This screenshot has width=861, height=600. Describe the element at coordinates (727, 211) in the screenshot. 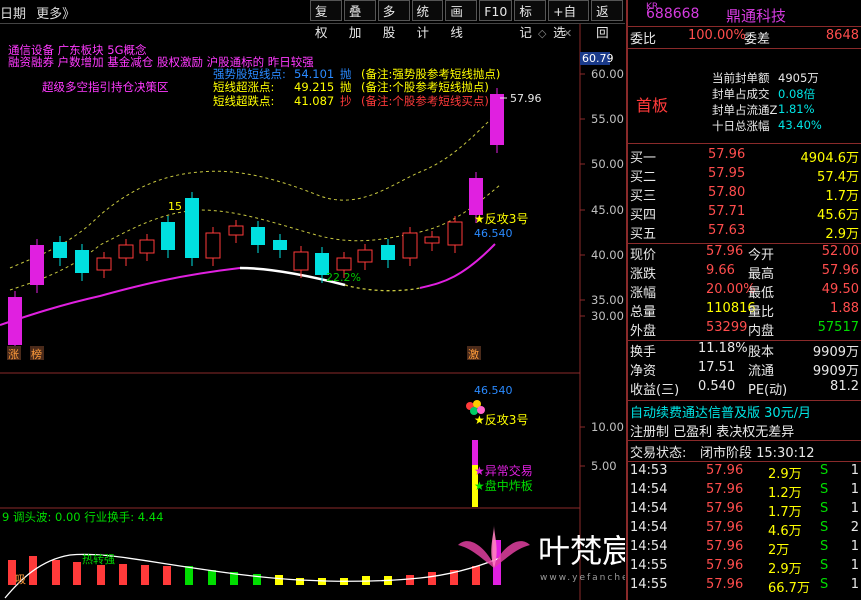

I see `buy-price: 57.71` at that location.